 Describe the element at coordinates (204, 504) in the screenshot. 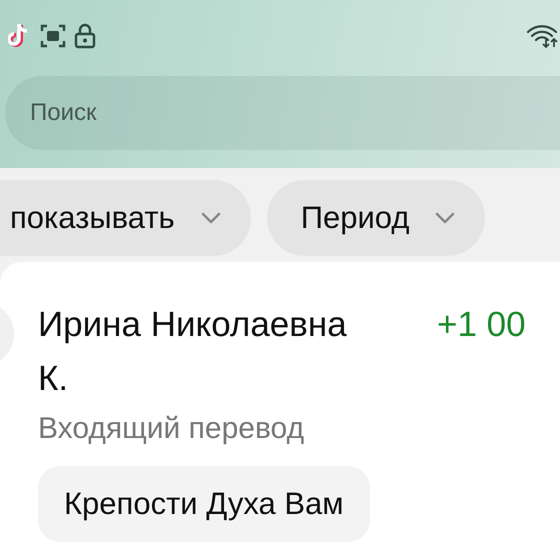

I see `message-bubble: Крепости Духа Вам` at that location.